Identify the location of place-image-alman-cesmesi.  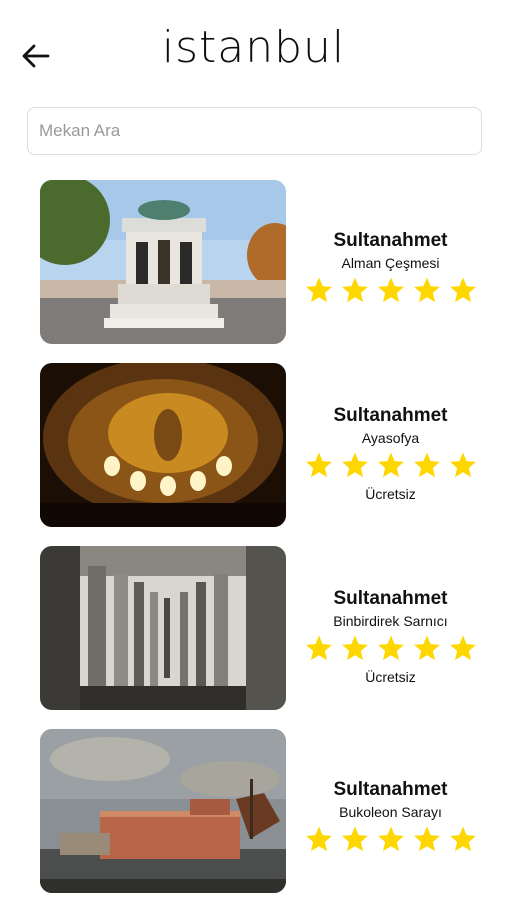
(163, 262).